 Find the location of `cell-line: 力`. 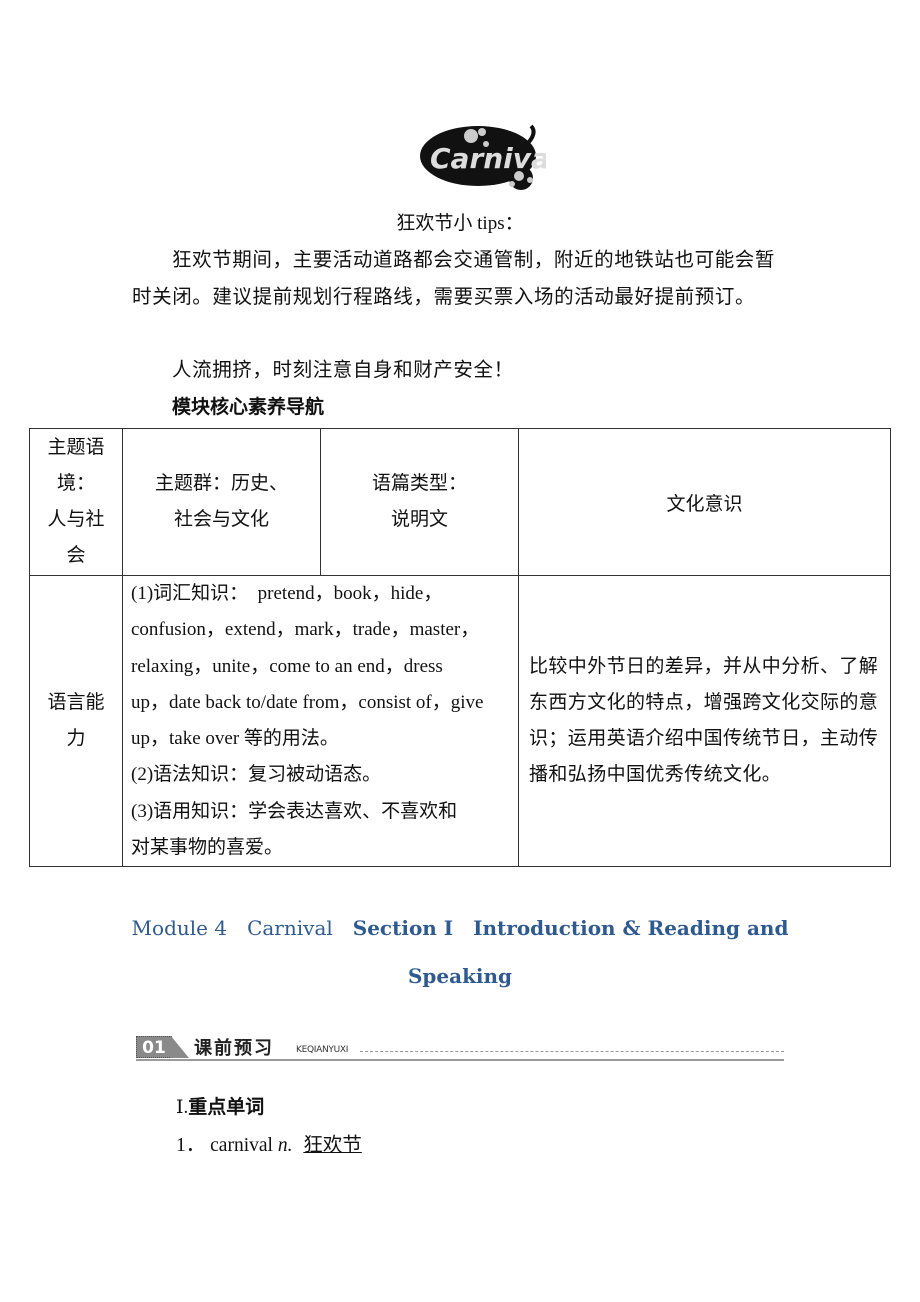

cell-line: 力 is located at coordinates (76, 739).